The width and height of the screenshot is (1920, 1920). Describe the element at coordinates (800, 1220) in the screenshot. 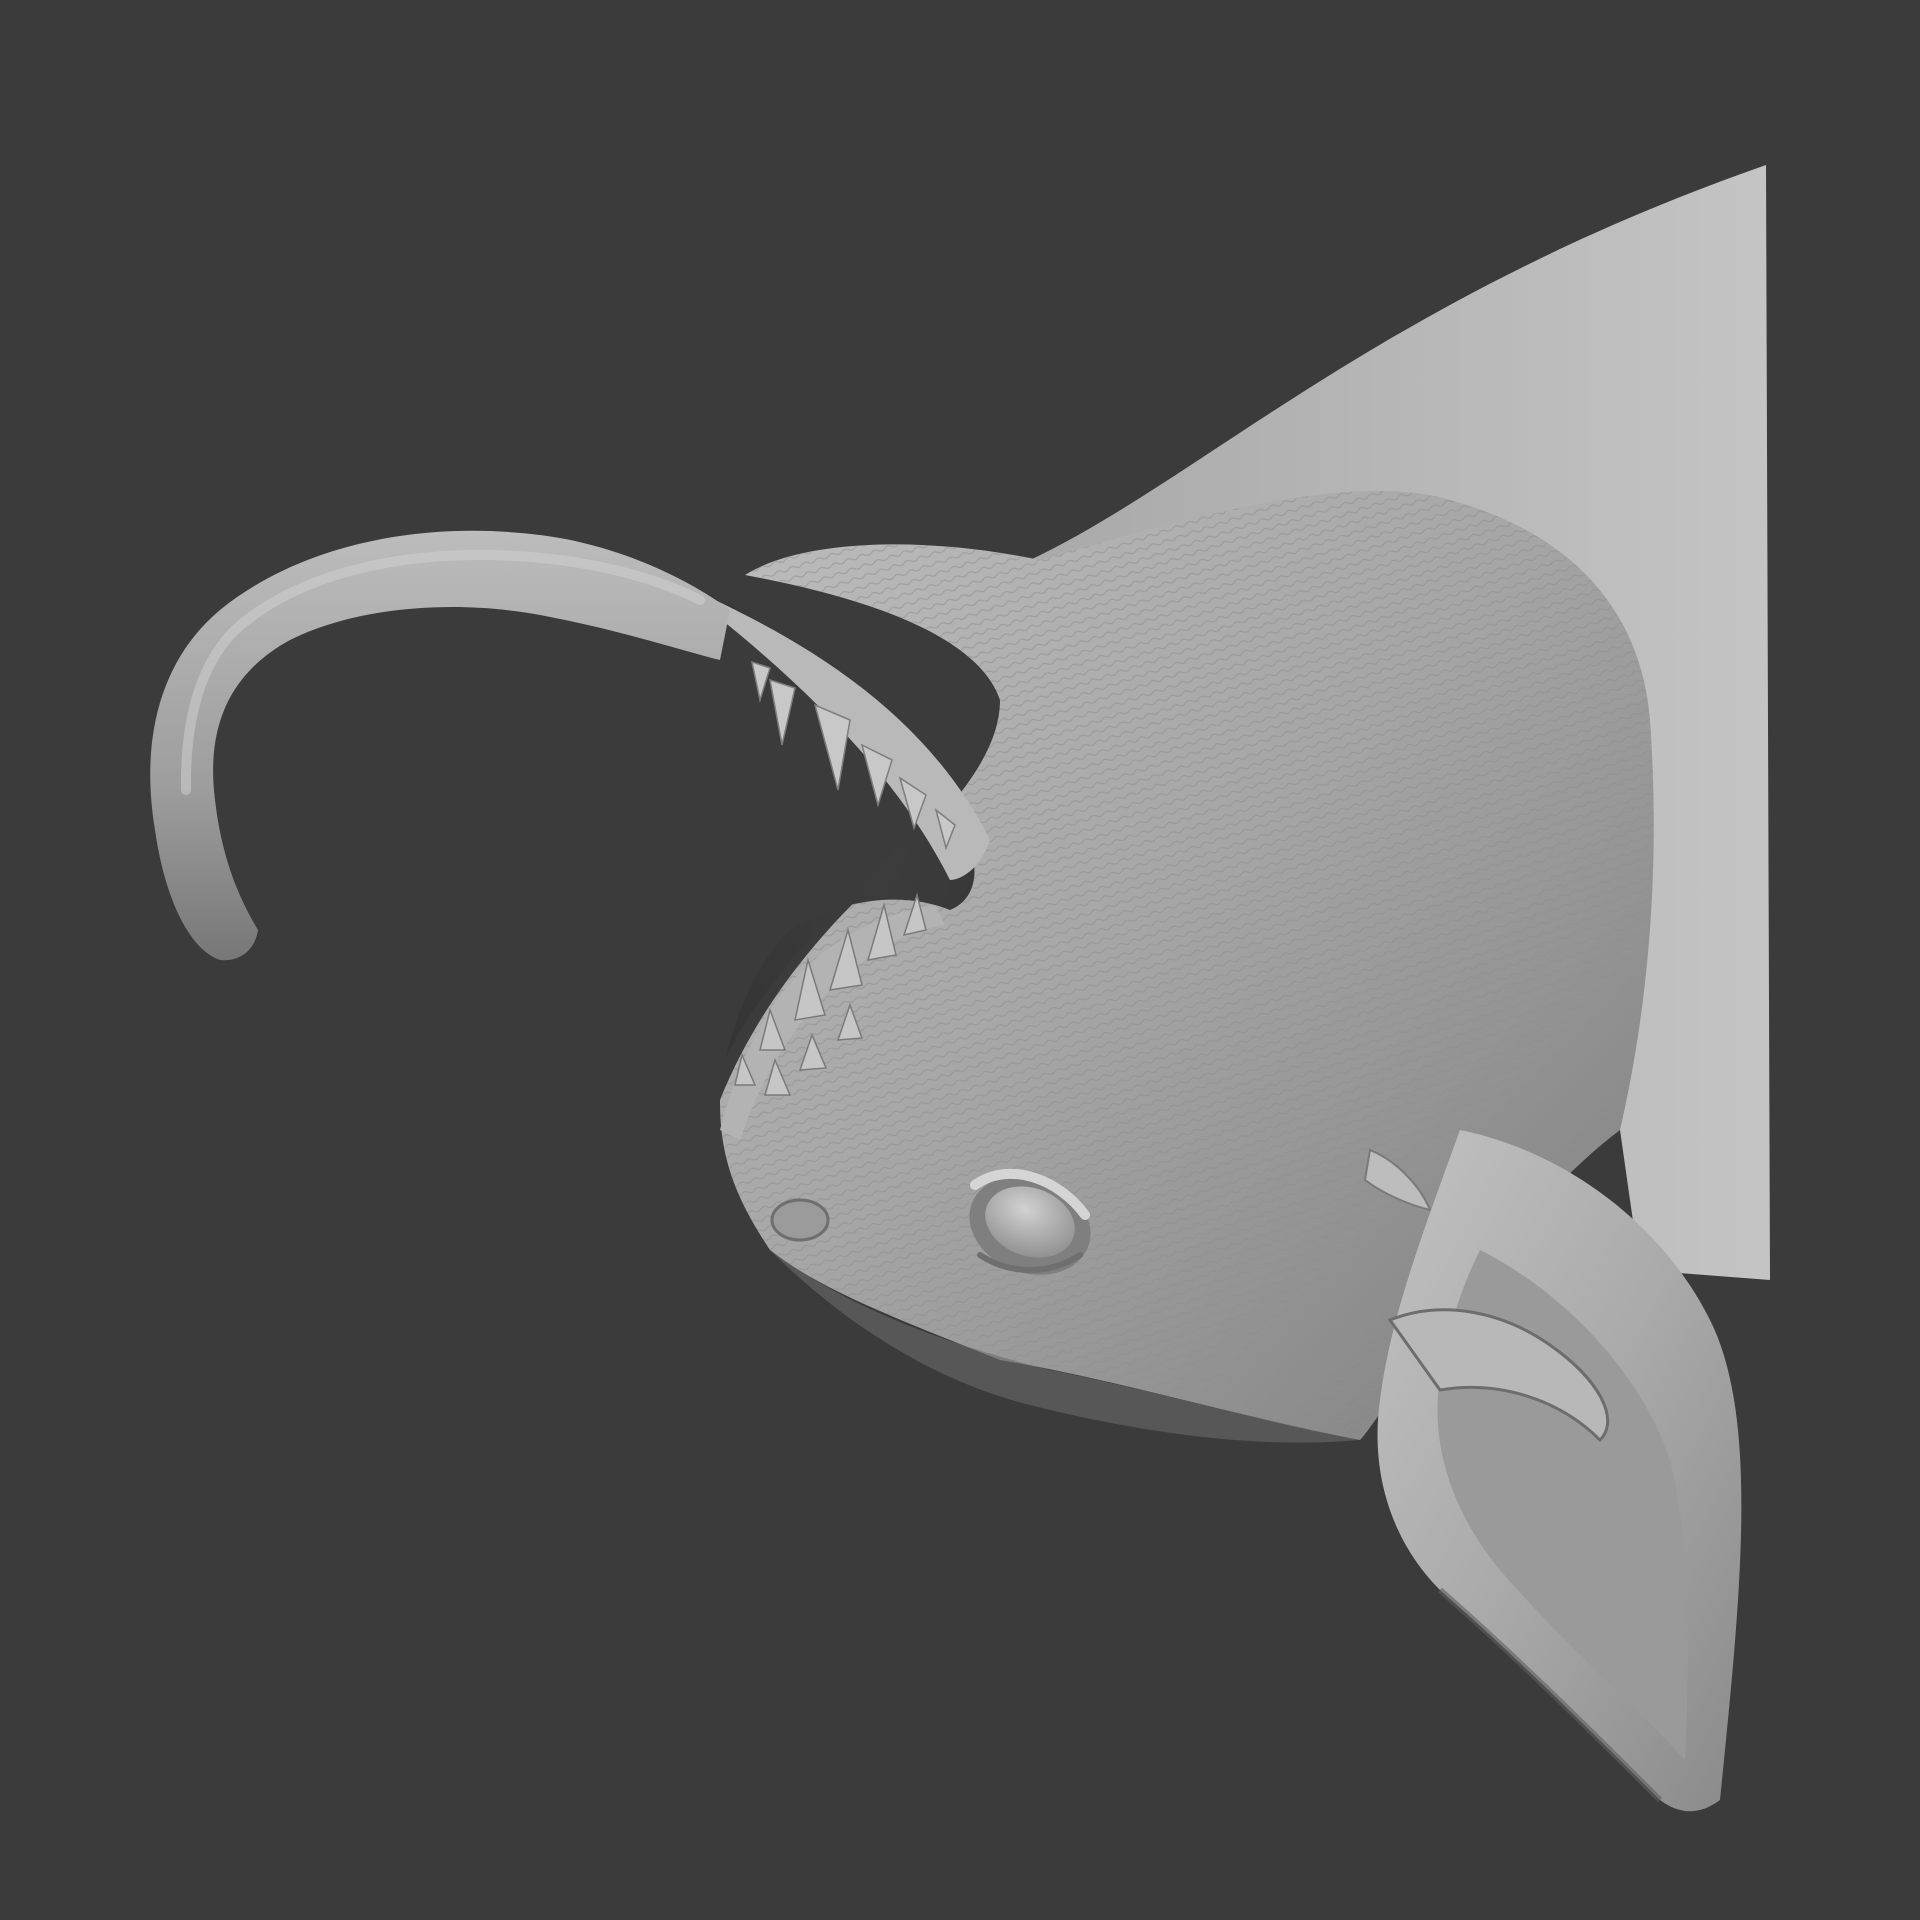

I see `nostril` at that location.